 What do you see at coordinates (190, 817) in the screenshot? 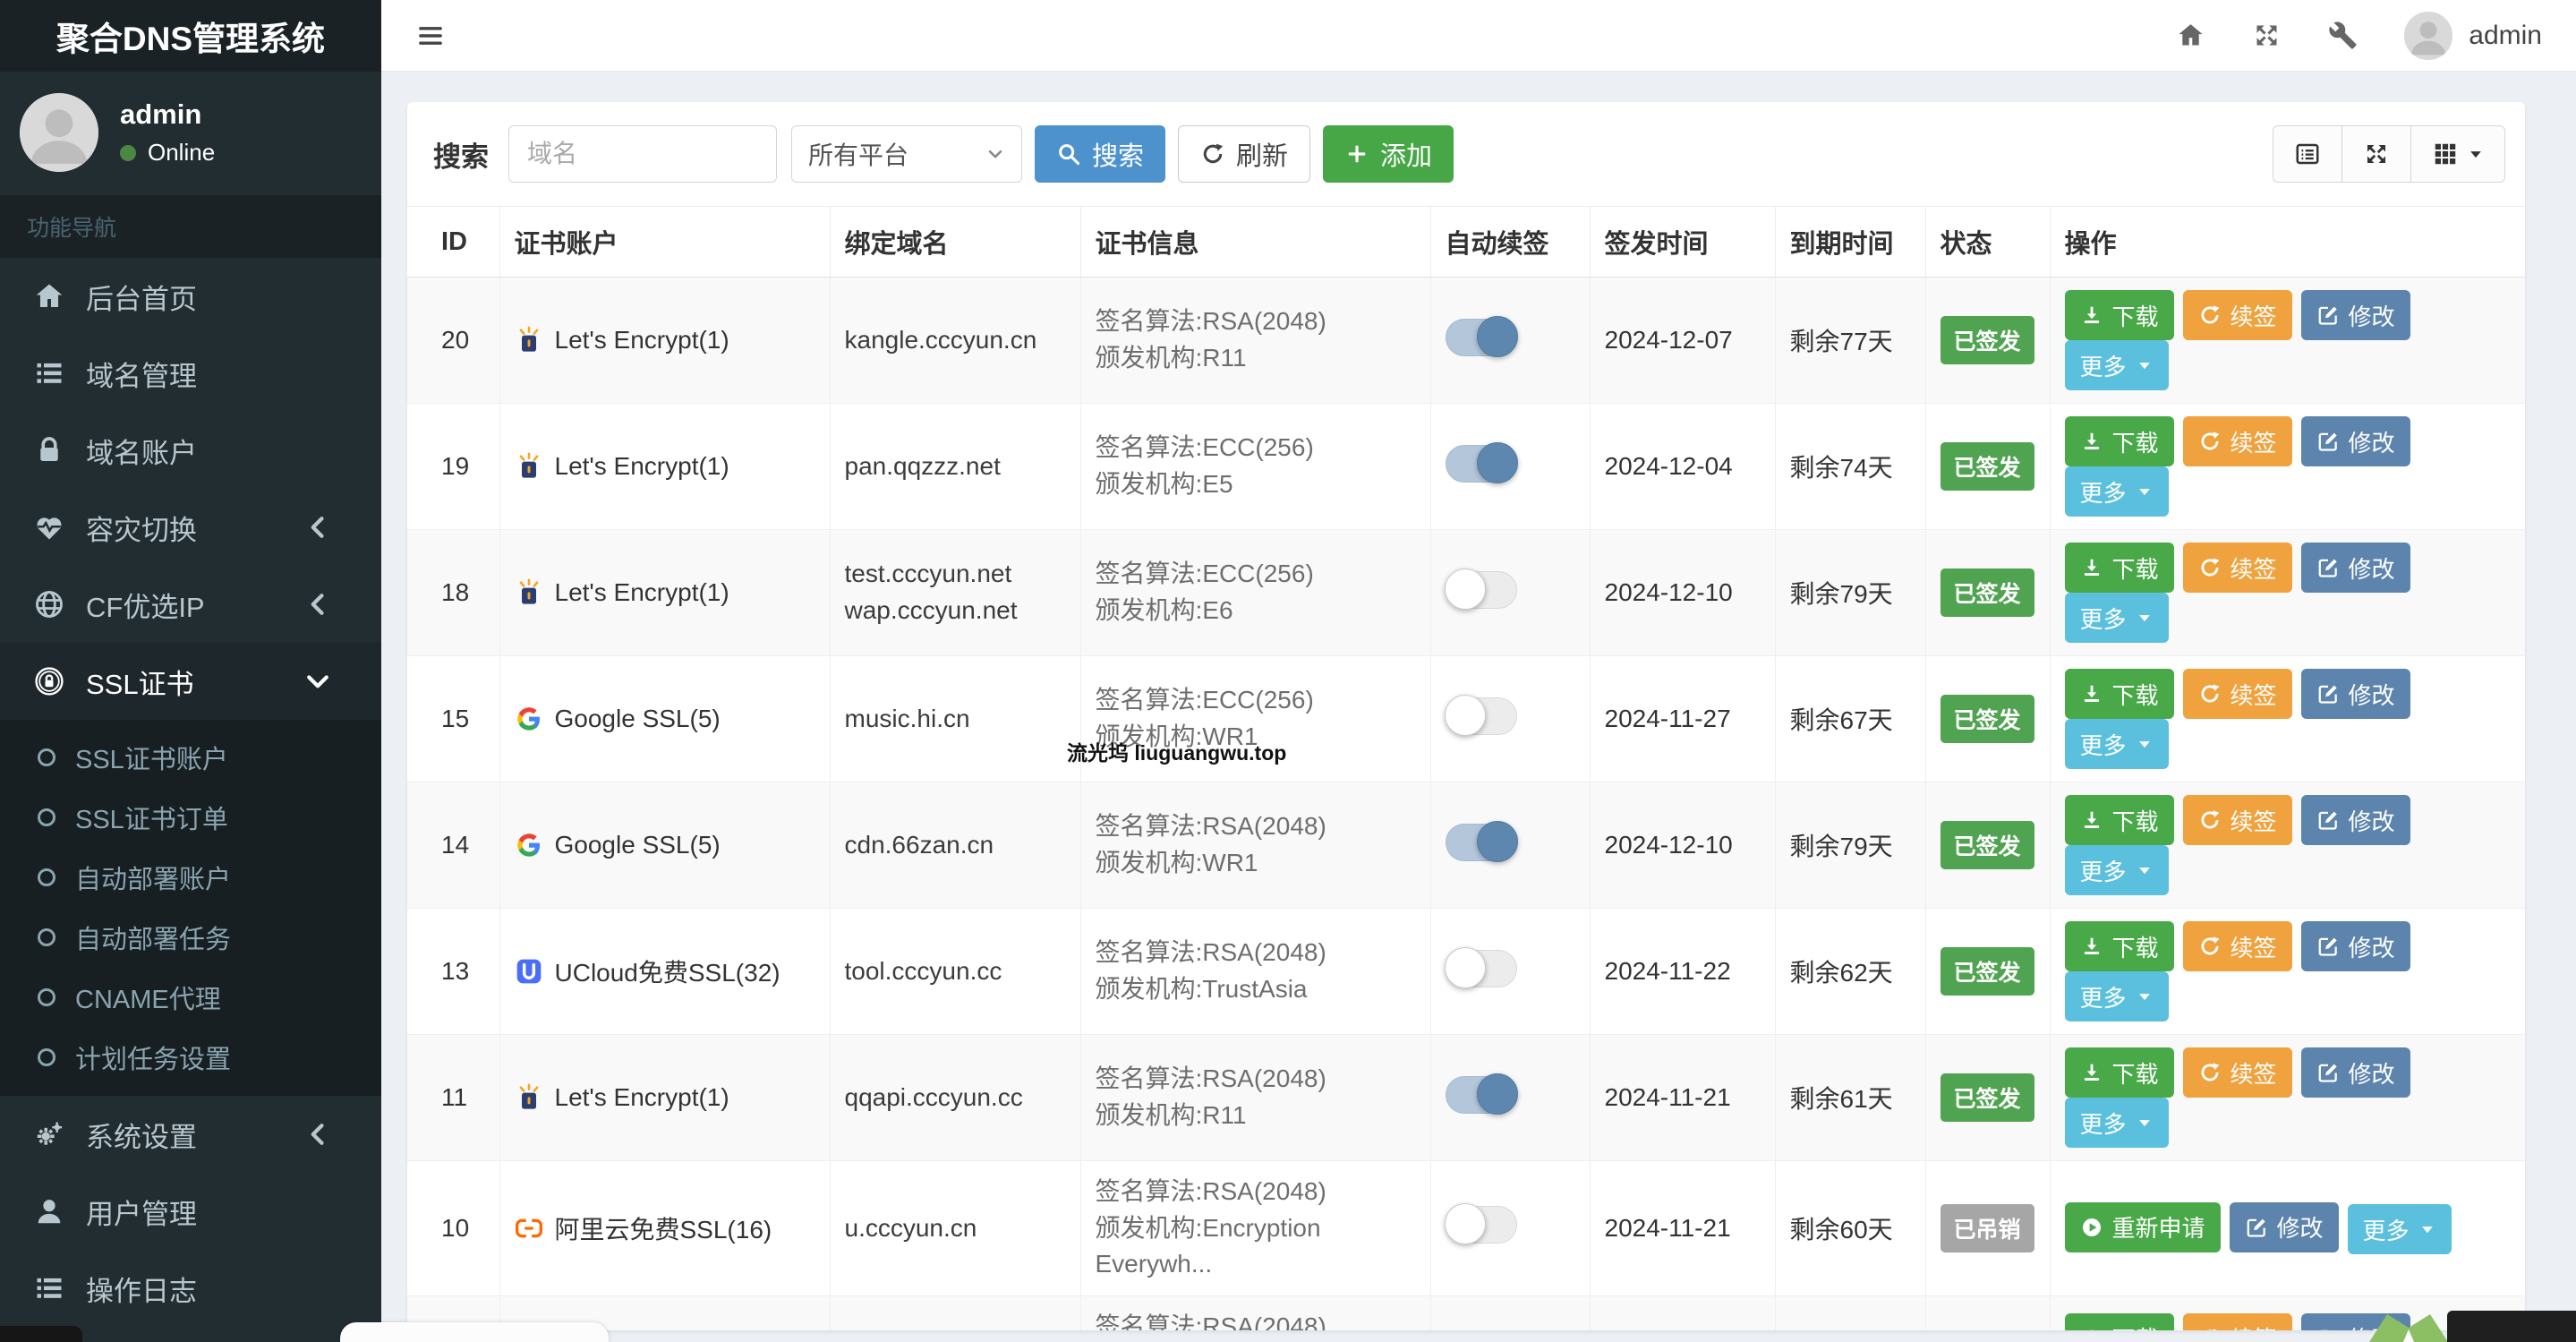
I see `sidebar-item-ssl-orders: SSL证书订单` at bounding box center [190, 817].